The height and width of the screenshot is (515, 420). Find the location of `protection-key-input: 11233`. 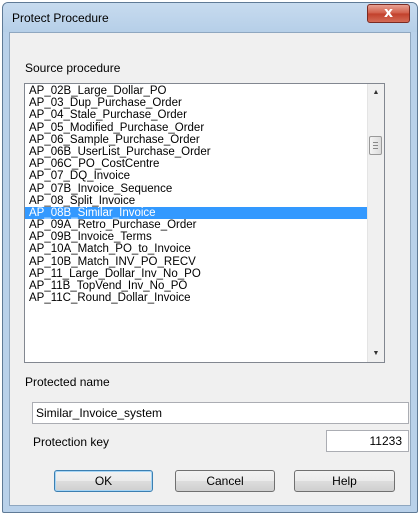

protection-key-input: 11233 is located at coordinates (367, 441).